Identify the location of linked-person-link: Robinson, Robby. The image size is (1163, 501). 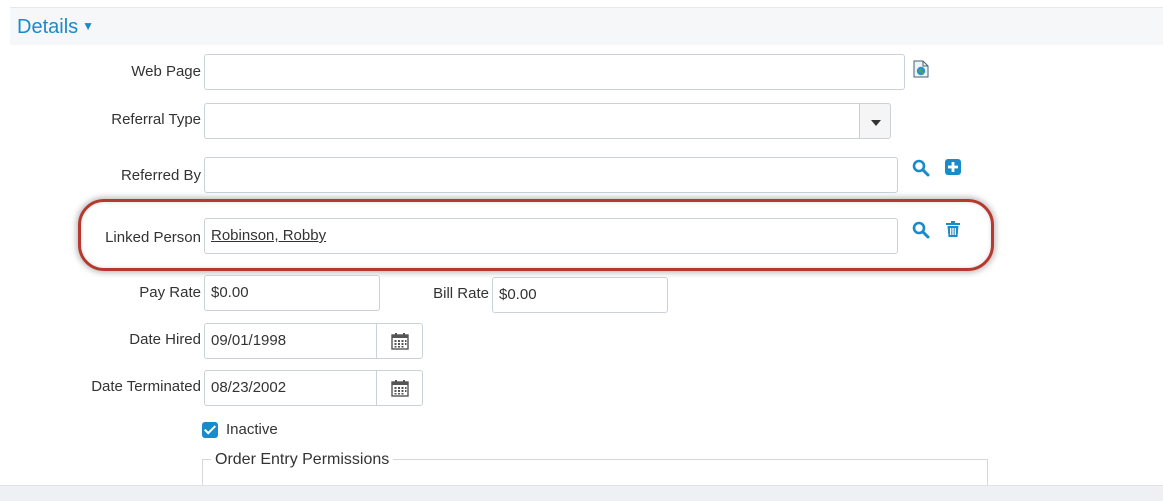
(268, 235).